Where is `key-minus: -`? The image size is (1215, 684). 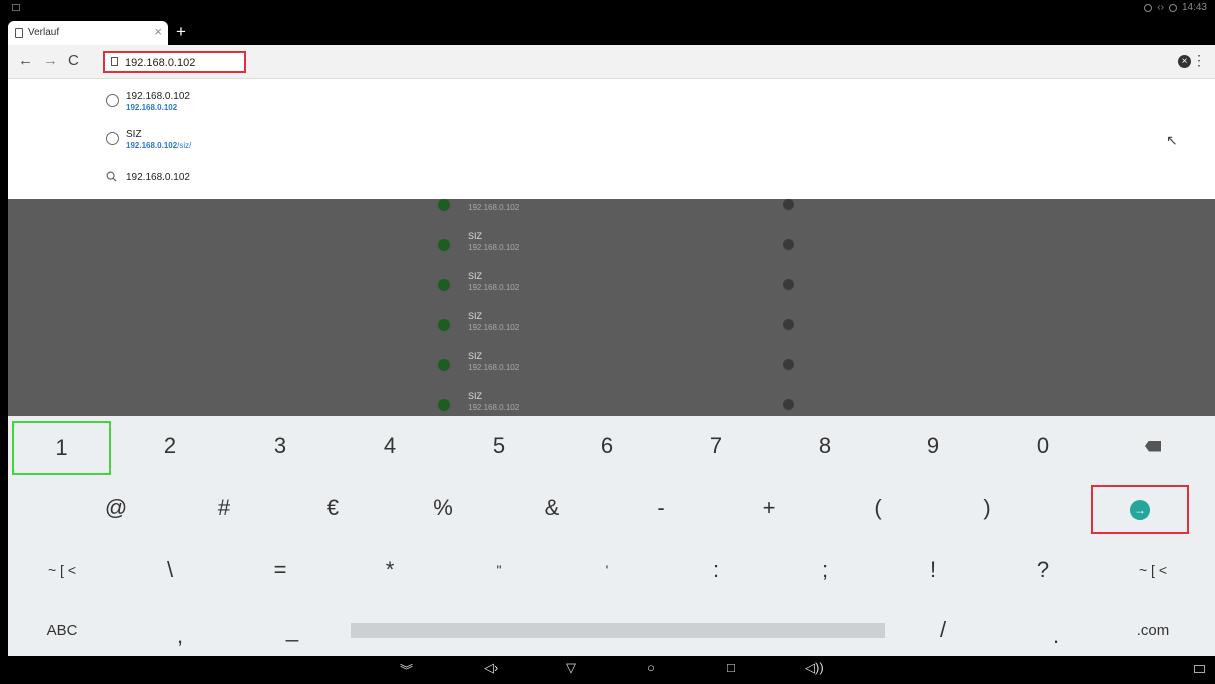
key-minus: - is located at coordinates (661, 508).